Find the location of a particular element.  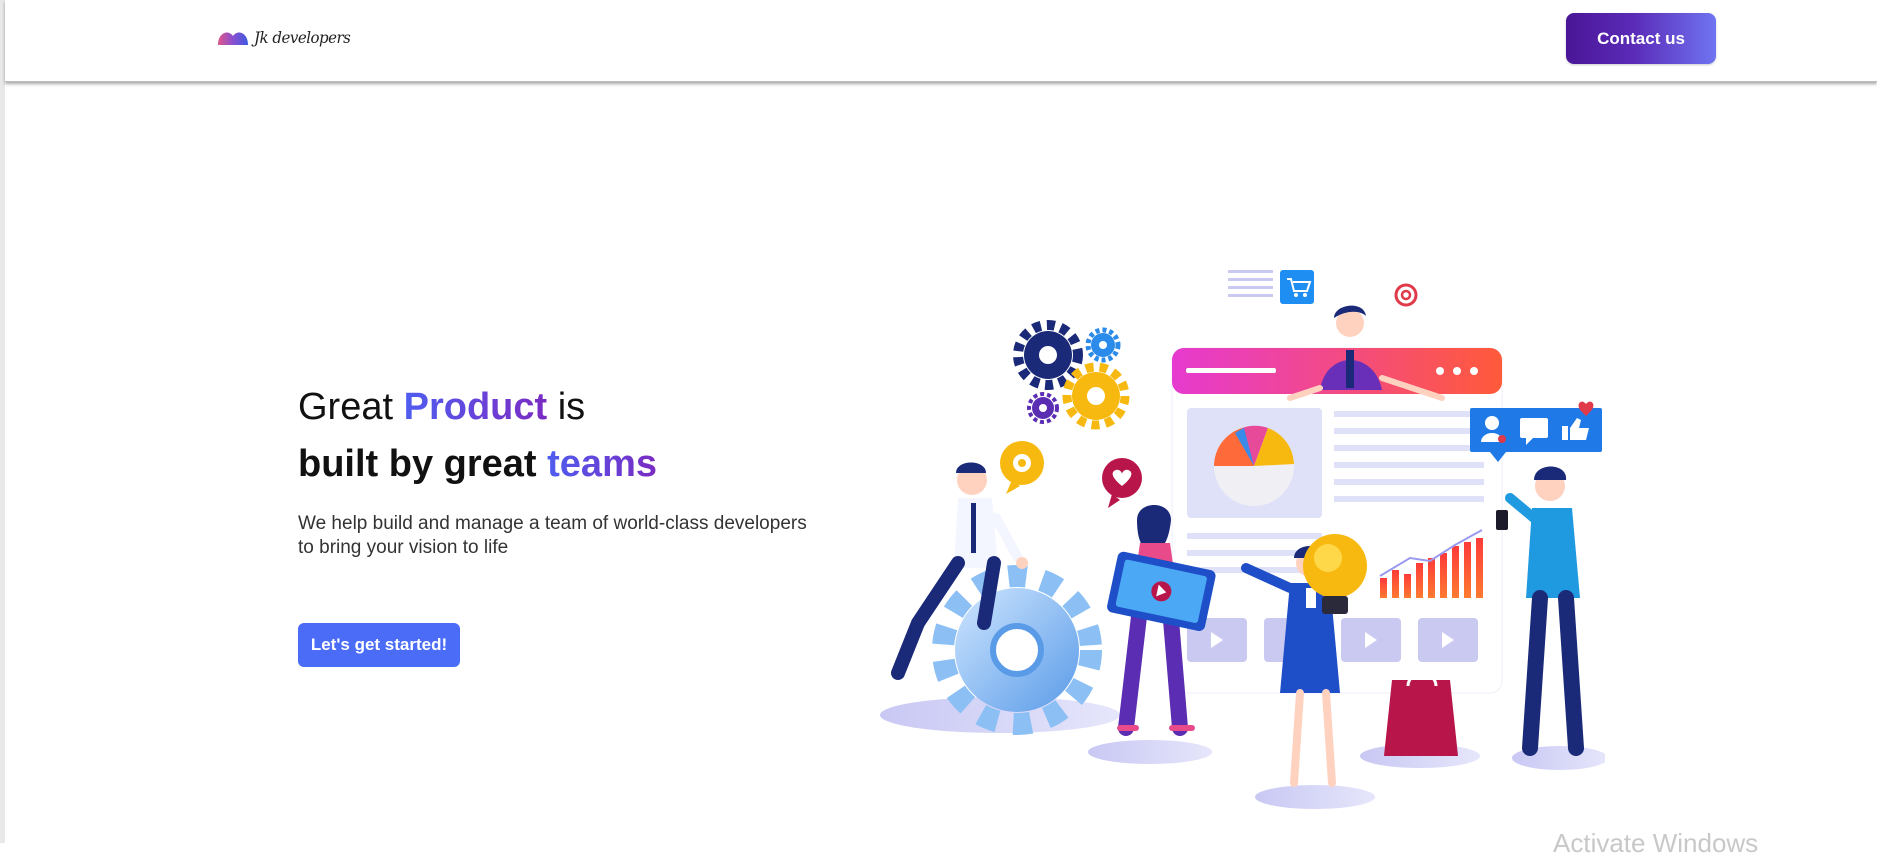

cart-card is located at coordinates (1271, 283).